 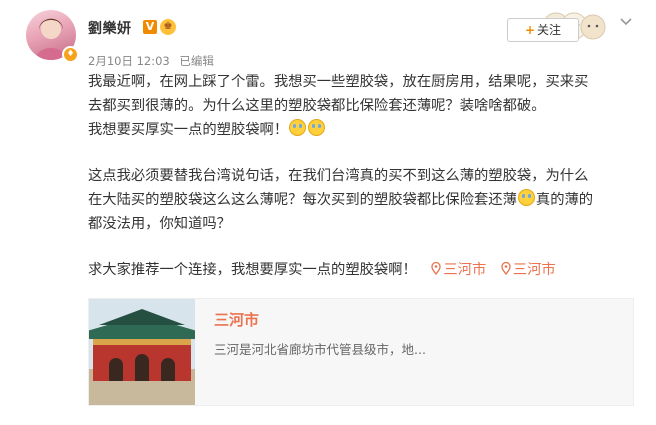 I want to click on paragraph-1-line-3: 我想要买厚实一点的塑胶袋啊！, so click(x=363, y=130).